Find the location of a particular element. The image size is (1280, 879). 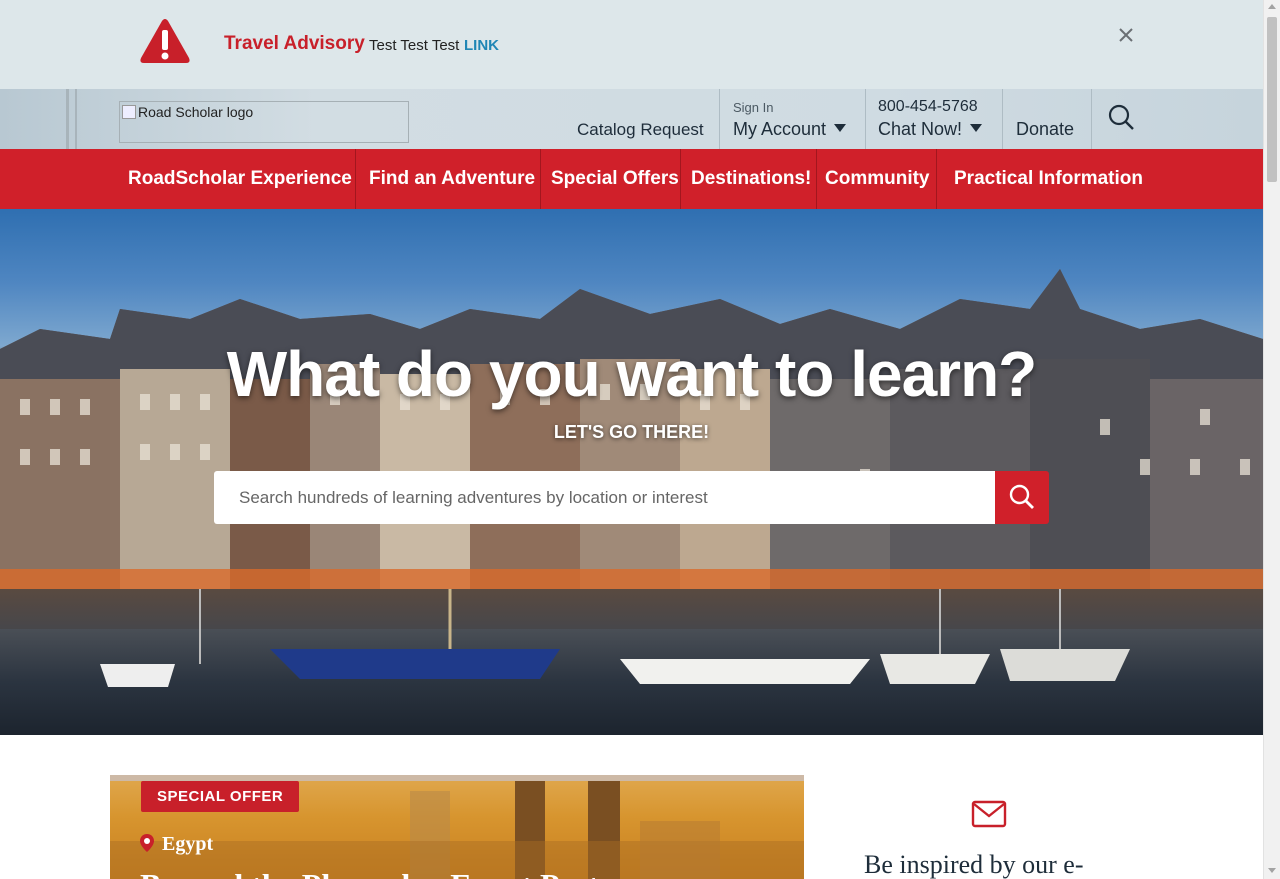

my-account-menu: My Account is located at coordinates (790, 129).